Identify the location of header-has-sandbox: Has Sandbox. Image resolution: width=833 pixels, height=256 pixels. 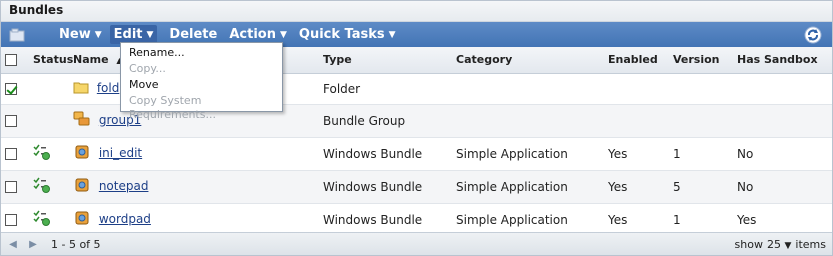
(782, 60).